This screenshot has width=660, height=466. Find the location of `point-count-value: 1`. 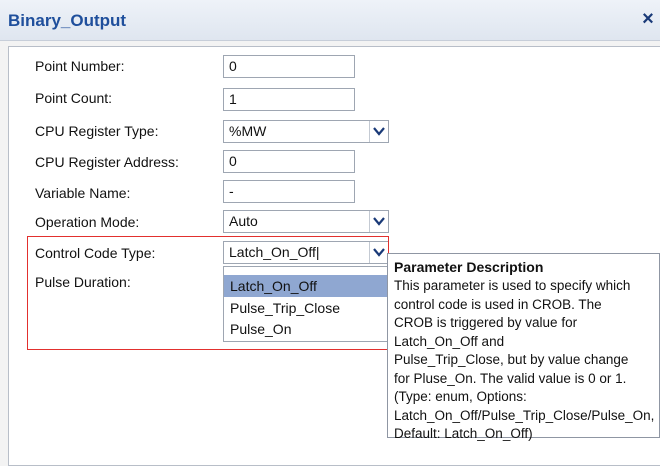

point-count-value: 1 is located at coordinates (233, 99).